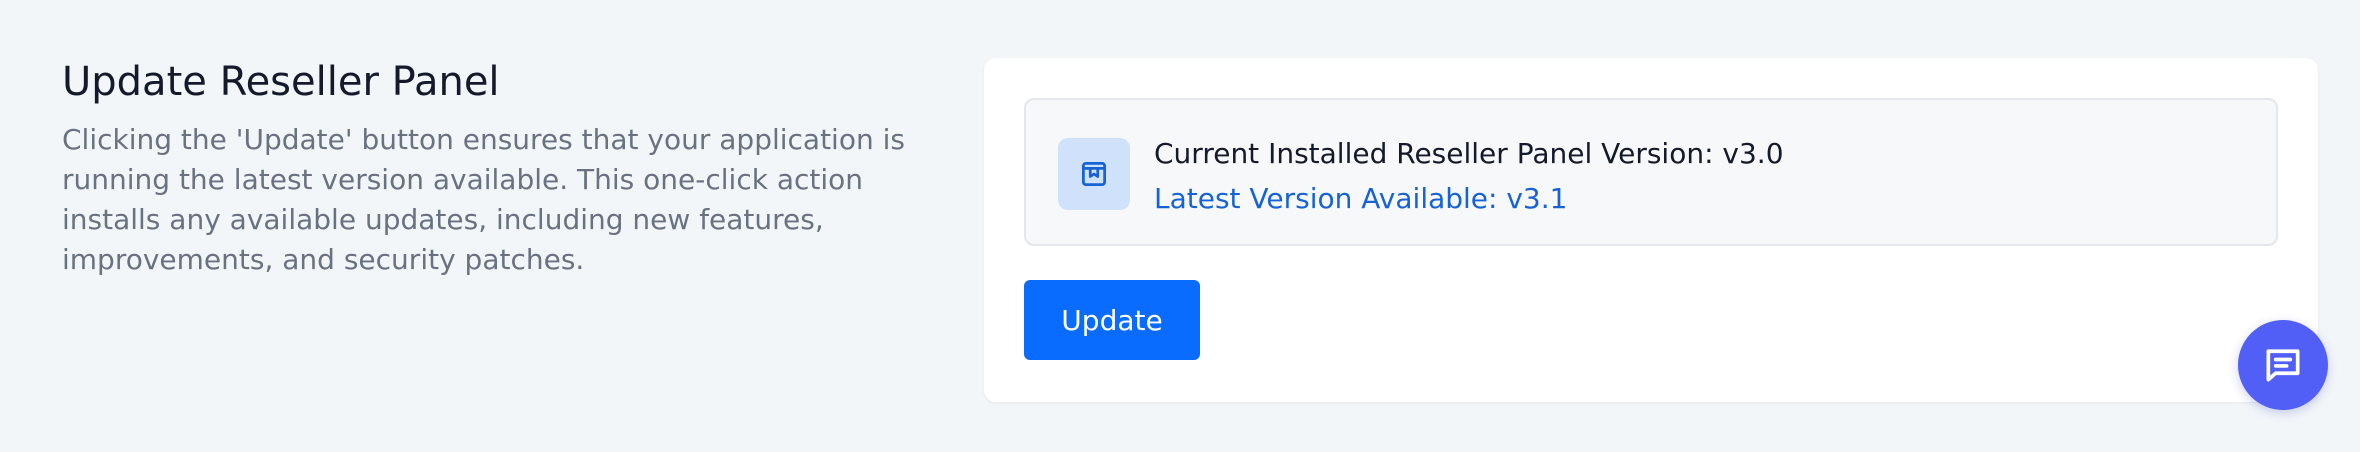  I want to click on chat-button, so click(2283, 365).